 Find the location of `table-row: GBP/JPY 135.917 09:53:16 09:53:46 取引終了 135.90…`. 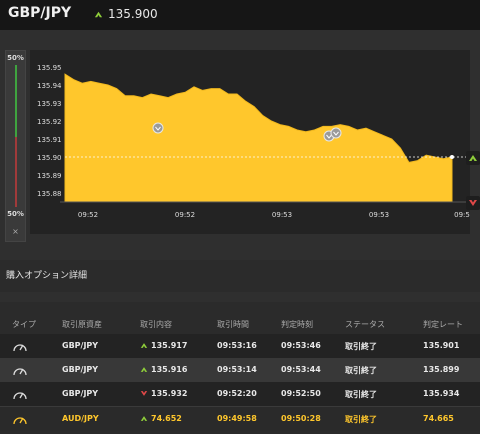

table-row: GBP/JPY 135.917 09:53:16 09:53:46 取引終了 135.90… is located at coordinates (240, 346).